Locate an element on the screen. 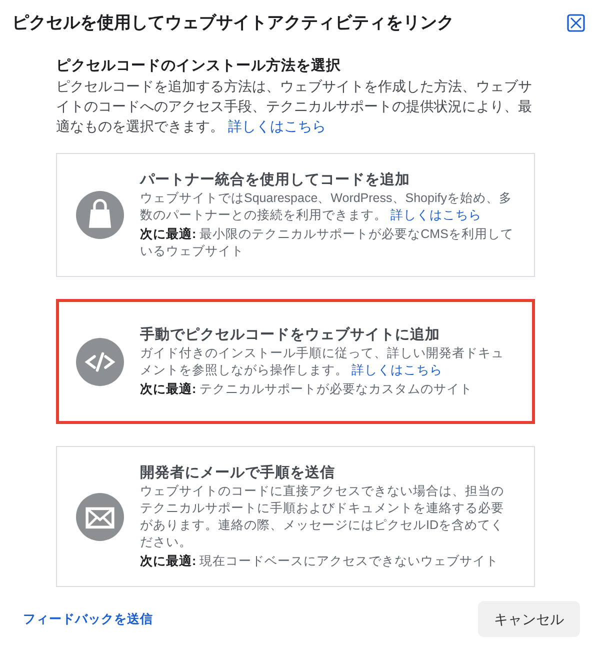 The width and height of the screenshot is (595, 645). shopping-bag-icon is located at coordinates (100, 215).